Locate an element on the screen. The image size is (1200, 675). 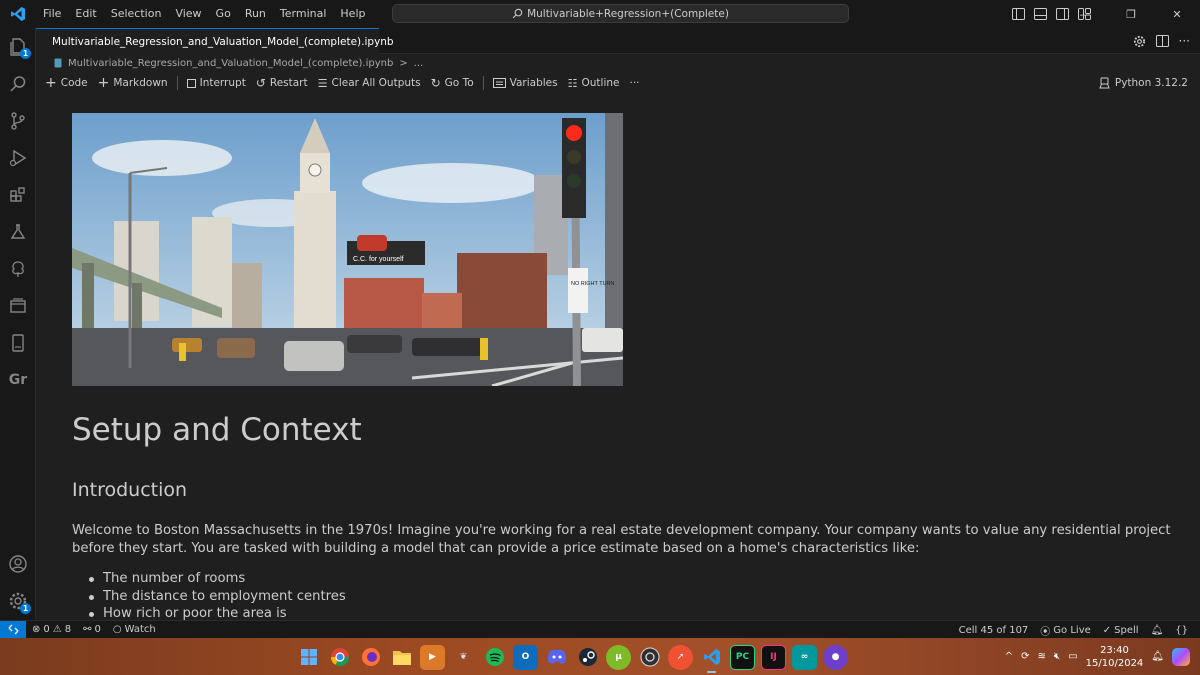
menu-run: Run is located at coordinates (255, 14).